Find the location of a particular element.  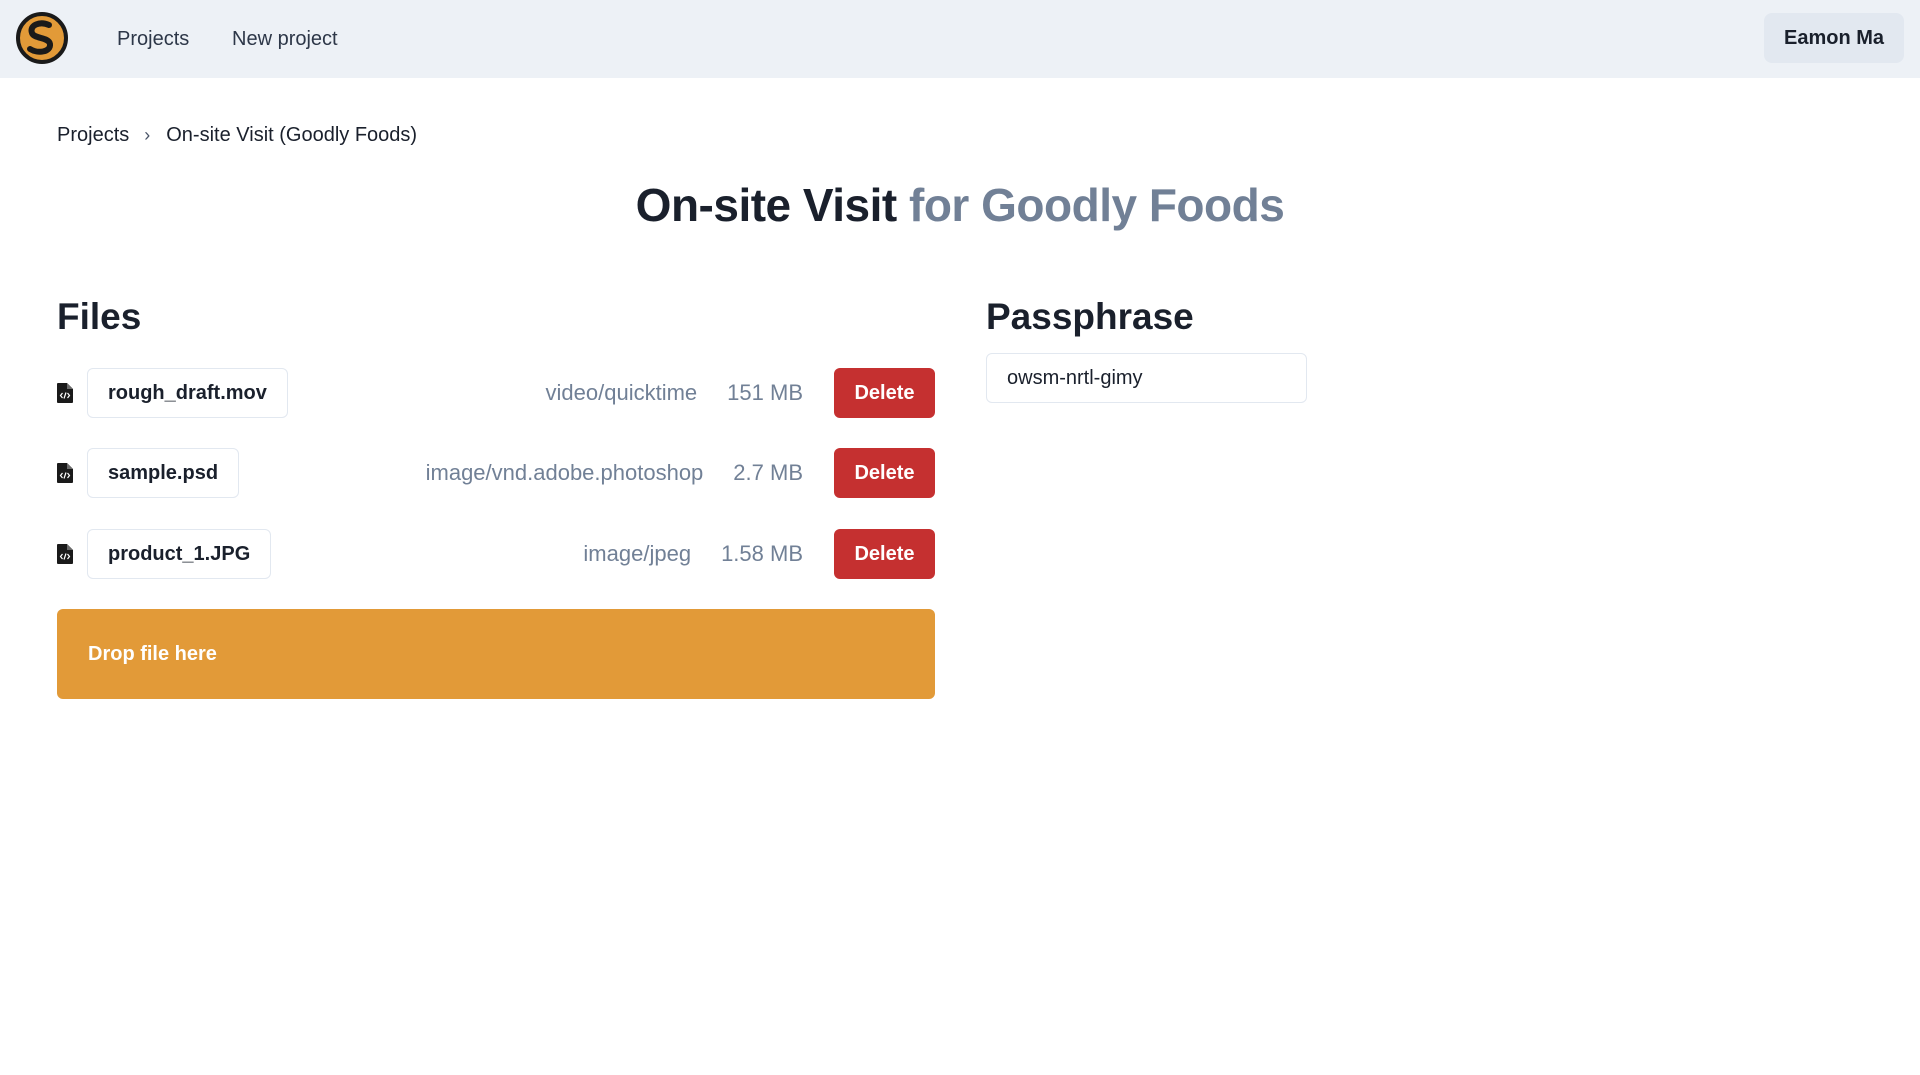

passphrase-heading: Passphrase is located at coordinates (1090, 316).